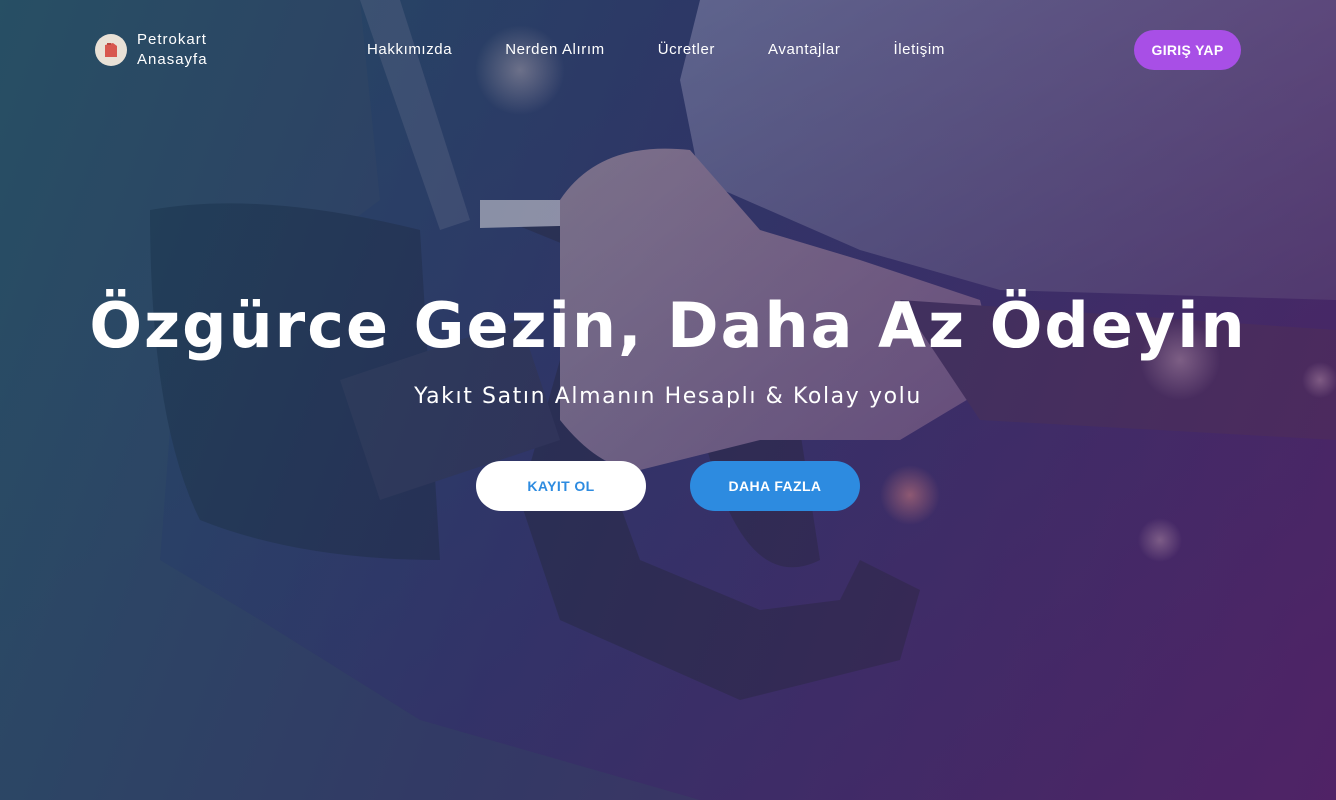 This screenshot has height=800, width=1336. What do you see at coordinates (561, 486) in the screenshot?
I see `register-button: KAYIT OL` at bounding box center [561, 486].